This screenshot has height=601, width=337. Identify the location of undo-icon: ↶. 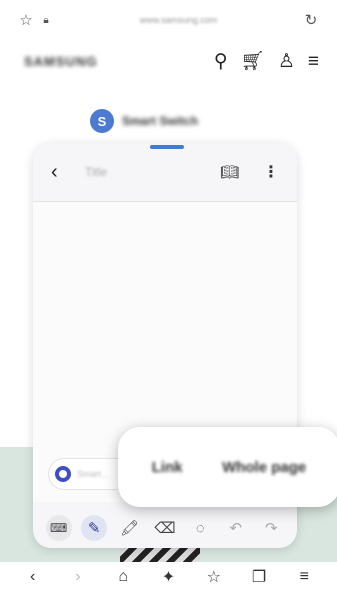
(236, 528).